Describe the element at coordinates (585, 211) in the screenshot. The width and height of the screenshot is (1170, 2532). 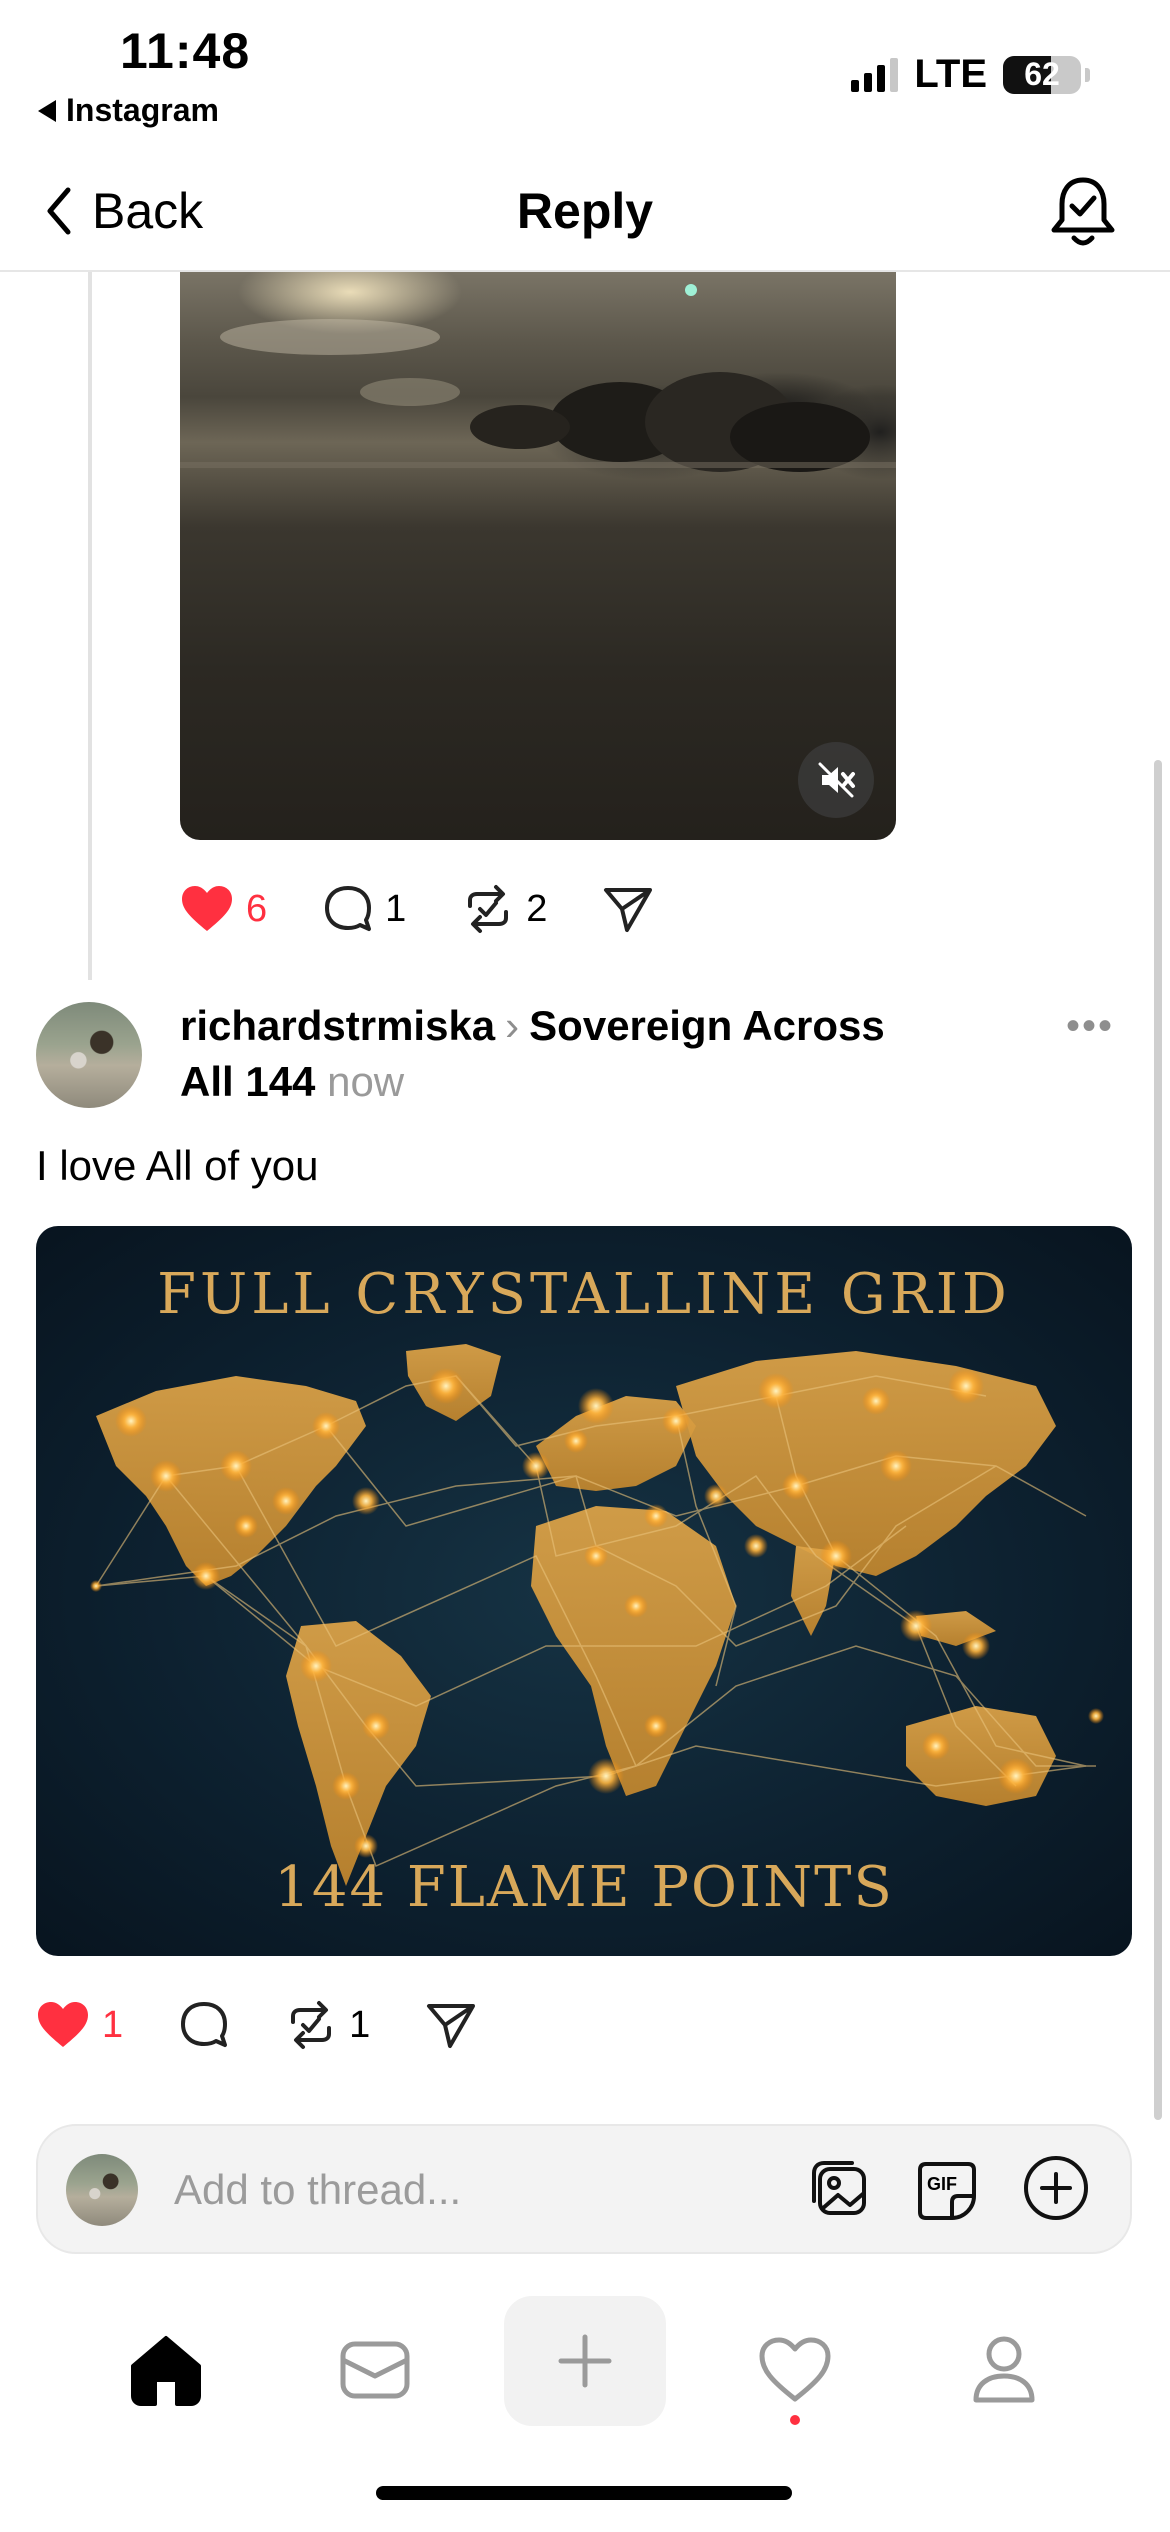
I see `page-title: Reply` at that location.